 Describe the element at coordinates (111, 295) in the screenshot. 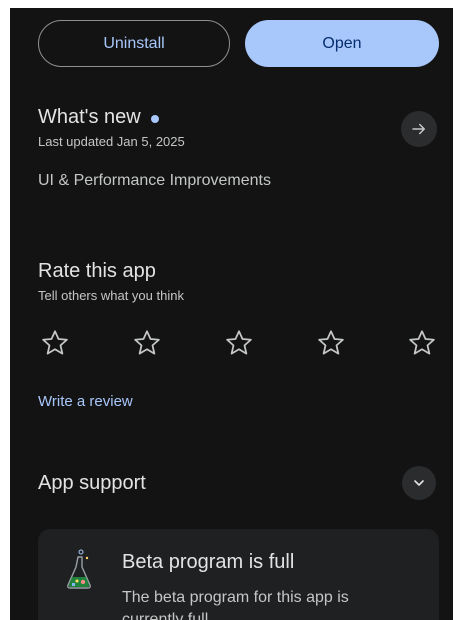

I see `rate-app-subtitle: Tell others what you think` at that location.